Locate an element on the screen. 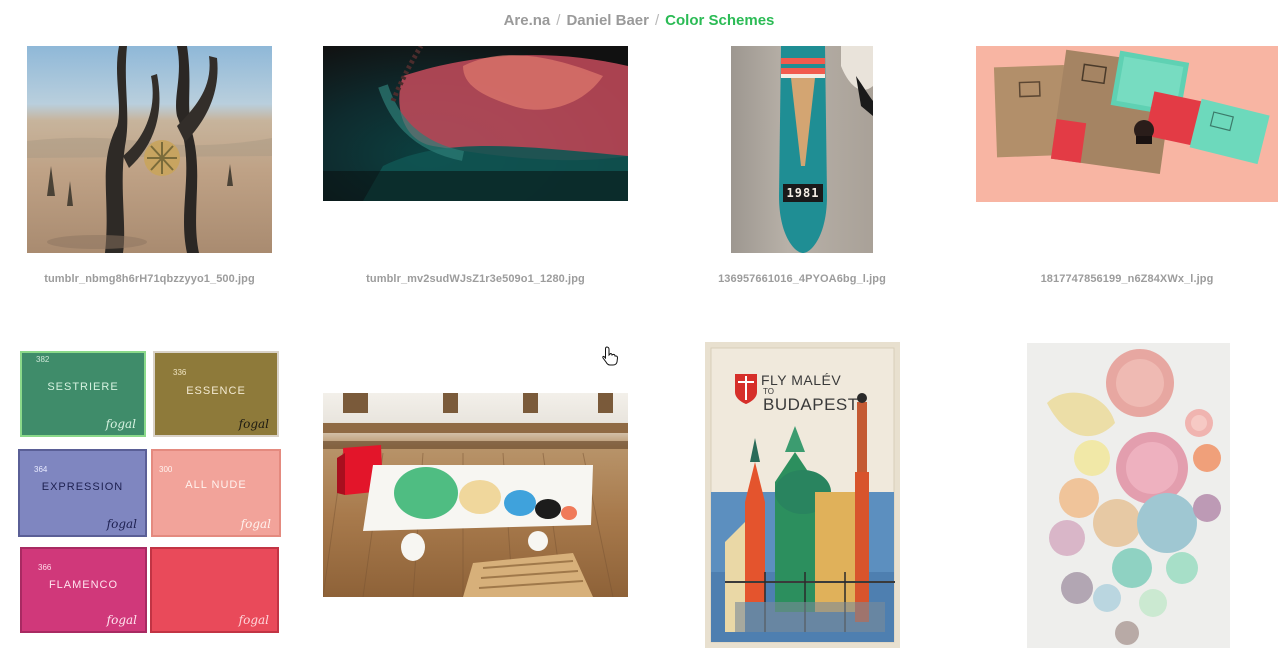 The image size is (1278, 654). poster-line3: BUDAPEST is located at coordinates (811, 404).